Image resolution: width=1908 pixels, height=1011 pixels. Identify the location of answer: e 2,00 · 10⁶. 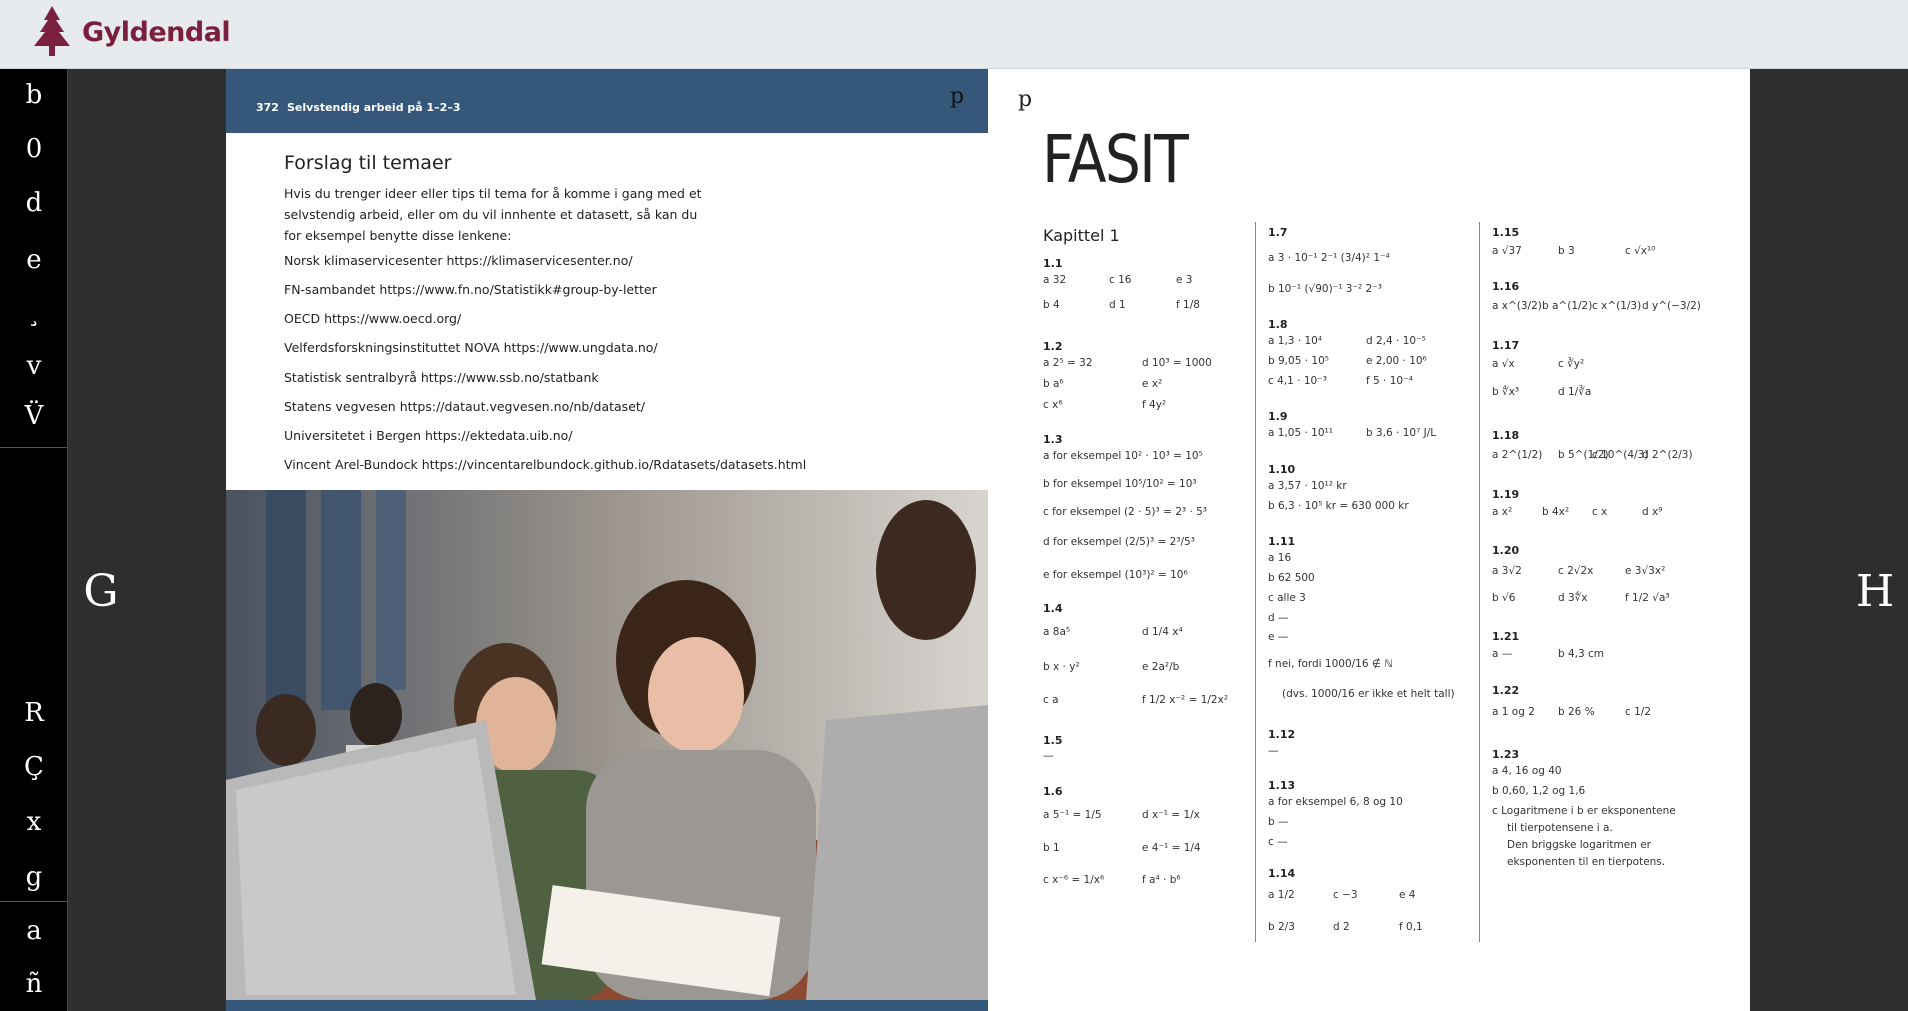
(1396, 361).